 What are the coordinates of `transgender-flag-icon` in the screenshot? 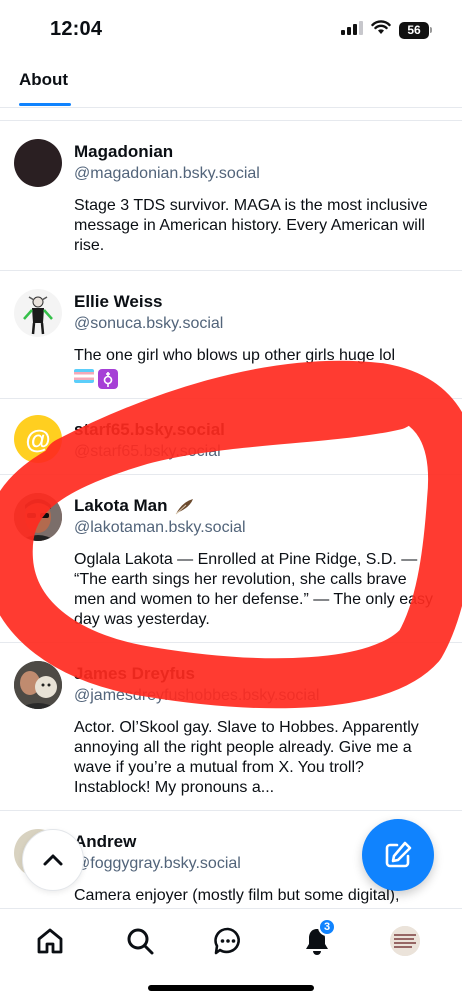 It's located at (84, 376).